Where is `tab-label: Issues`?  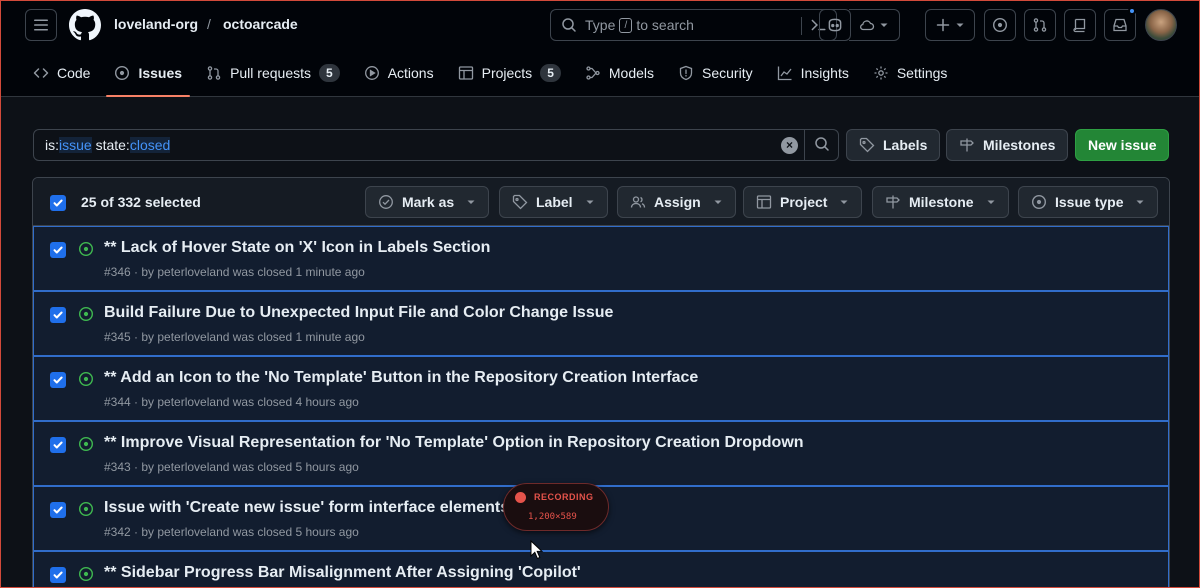 tab-label: Issues is located at coordinates (160, 73).